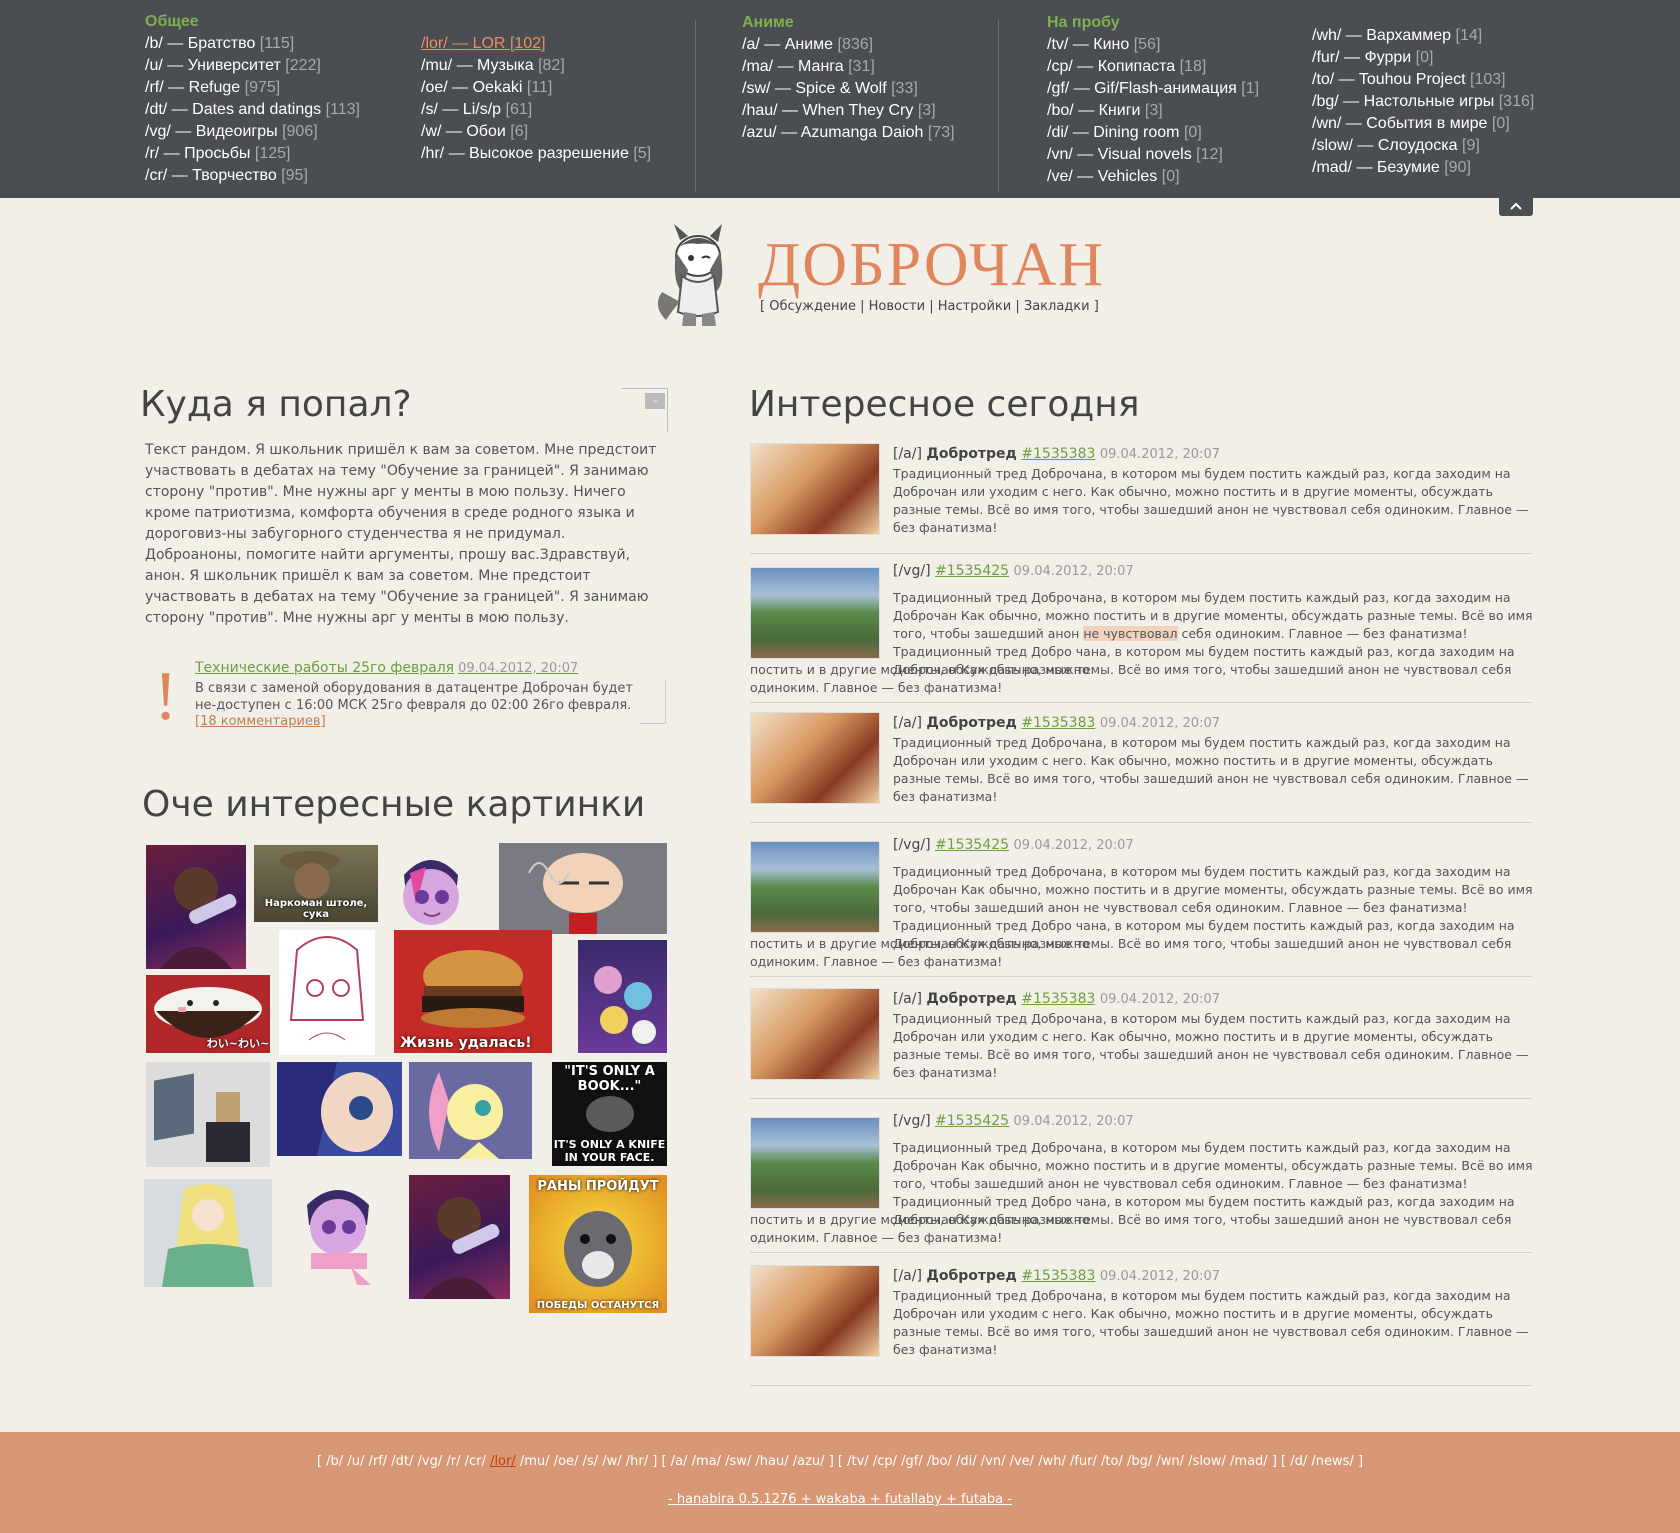 The image size is (1680, 1533). Describe the element at coordinates (1423, 124) in the screenshot. I see `nav-board-link: /wn/ — События в мире [0]` at that location.